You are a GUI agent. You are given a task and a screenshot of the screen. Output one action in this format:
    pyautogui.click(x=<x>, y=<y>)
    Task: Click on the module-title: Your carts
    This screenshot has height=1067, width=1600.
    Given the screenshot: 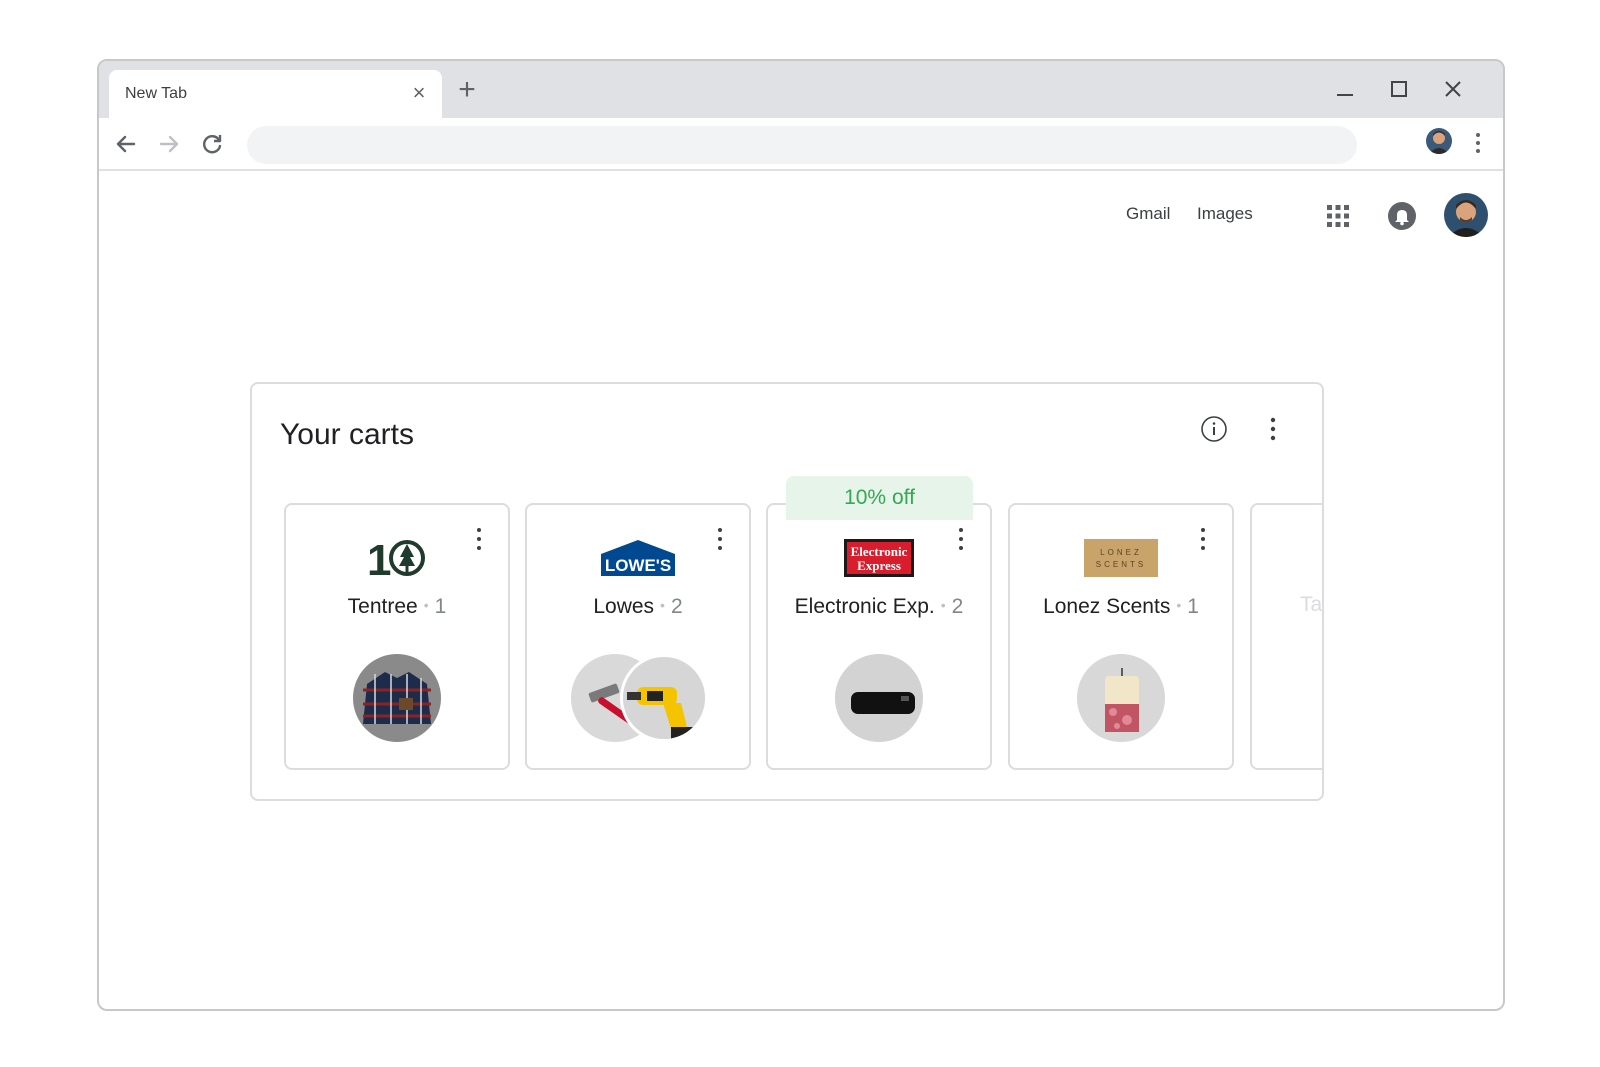 What is the action you would take?
    pyautogui.click(x=347, y=434)
    